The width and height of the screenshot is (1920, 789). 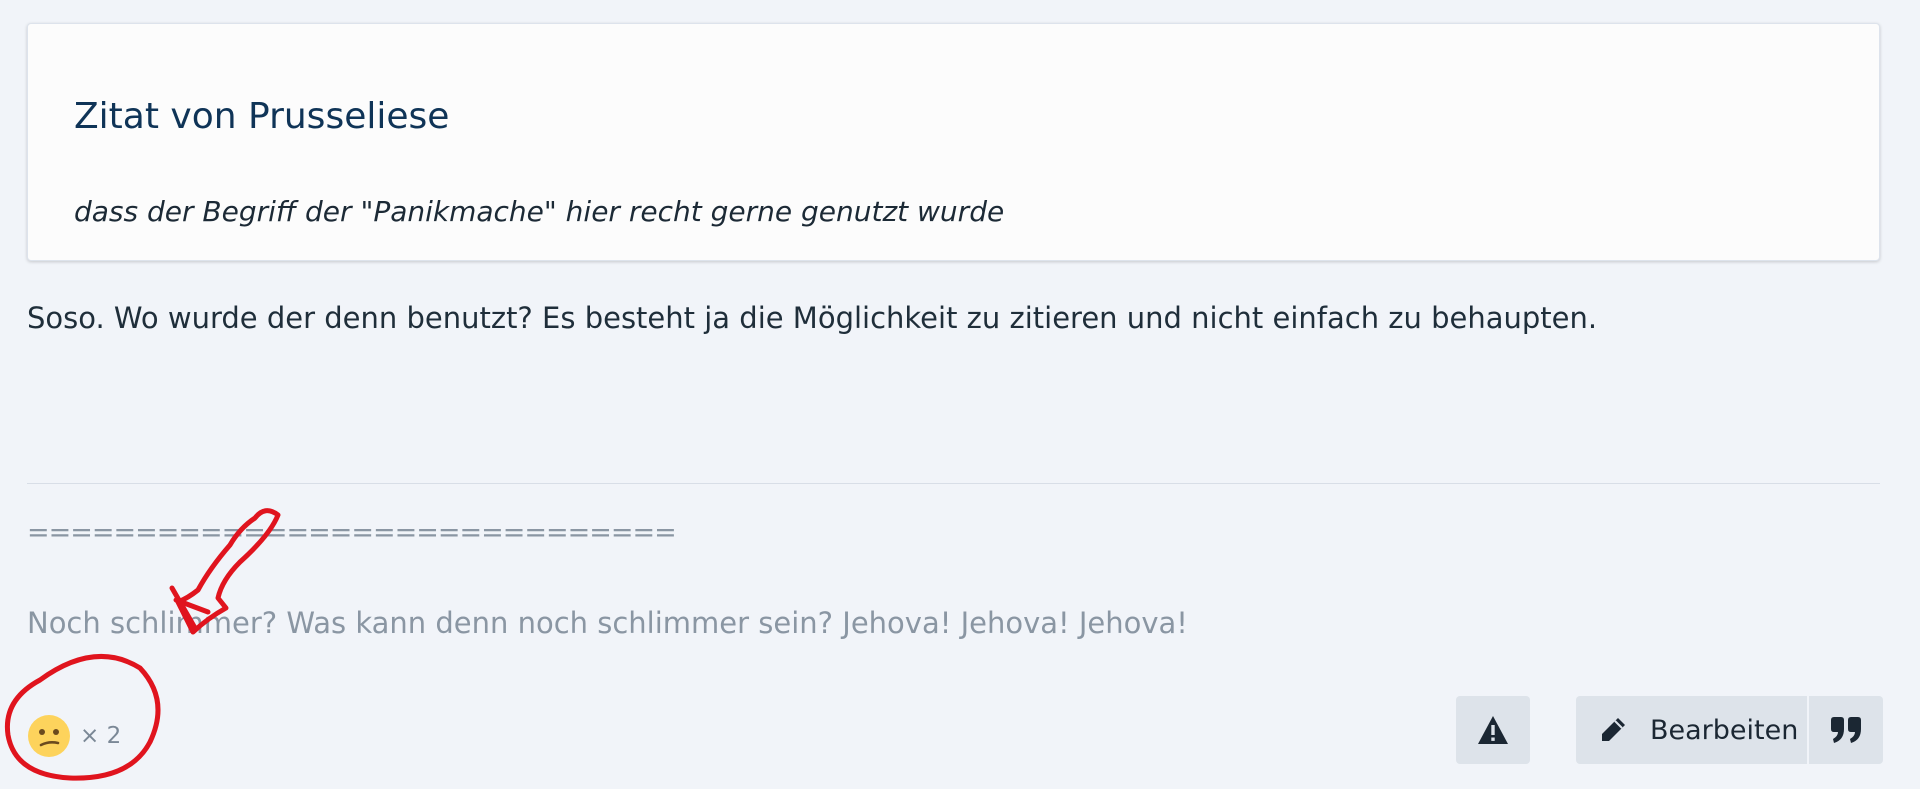 What do you see at coordinates (49, 736) in the screenshot?
I see `confused-face-icon` at bounding box center [49, 736].